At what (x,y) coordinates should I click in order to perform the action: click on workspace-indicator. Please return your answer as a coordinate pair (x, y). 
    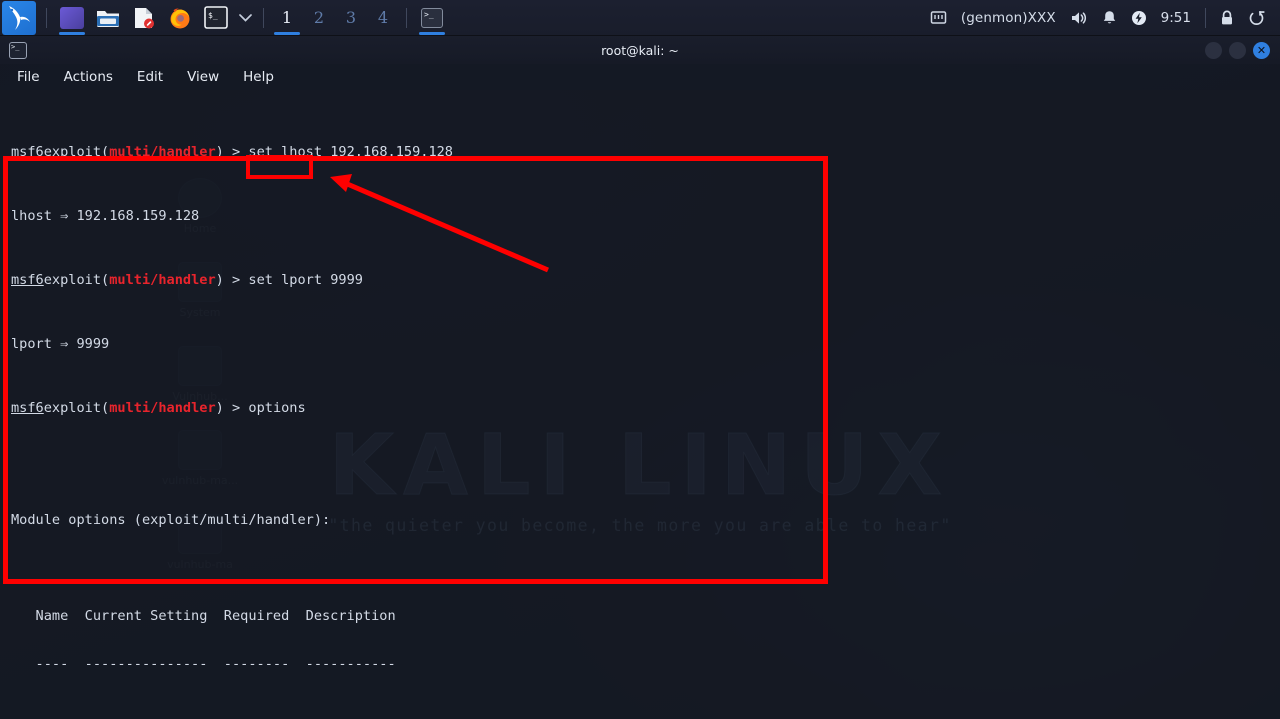
    Looking at the image, I should click on (287, 33).